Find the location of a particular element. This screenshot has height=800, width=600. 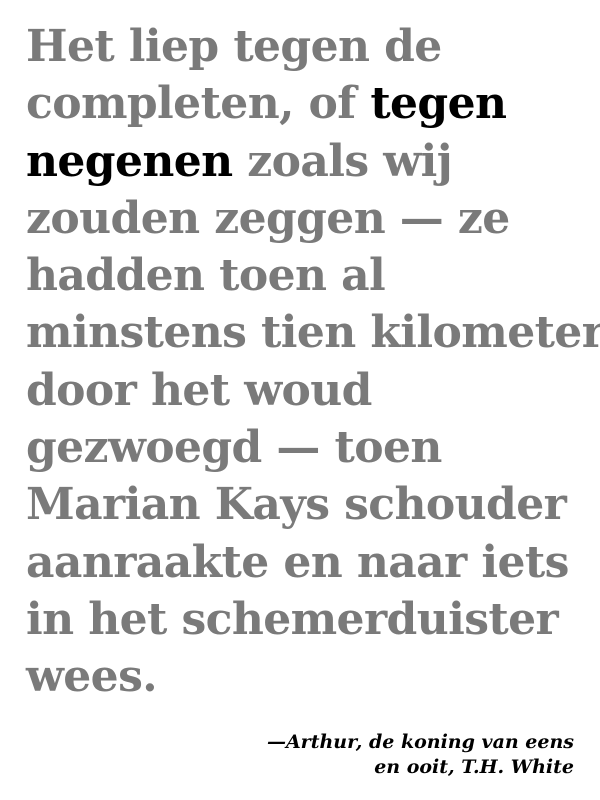

quote-line-11: in het schemerduister is located at coordinates (292, 619).